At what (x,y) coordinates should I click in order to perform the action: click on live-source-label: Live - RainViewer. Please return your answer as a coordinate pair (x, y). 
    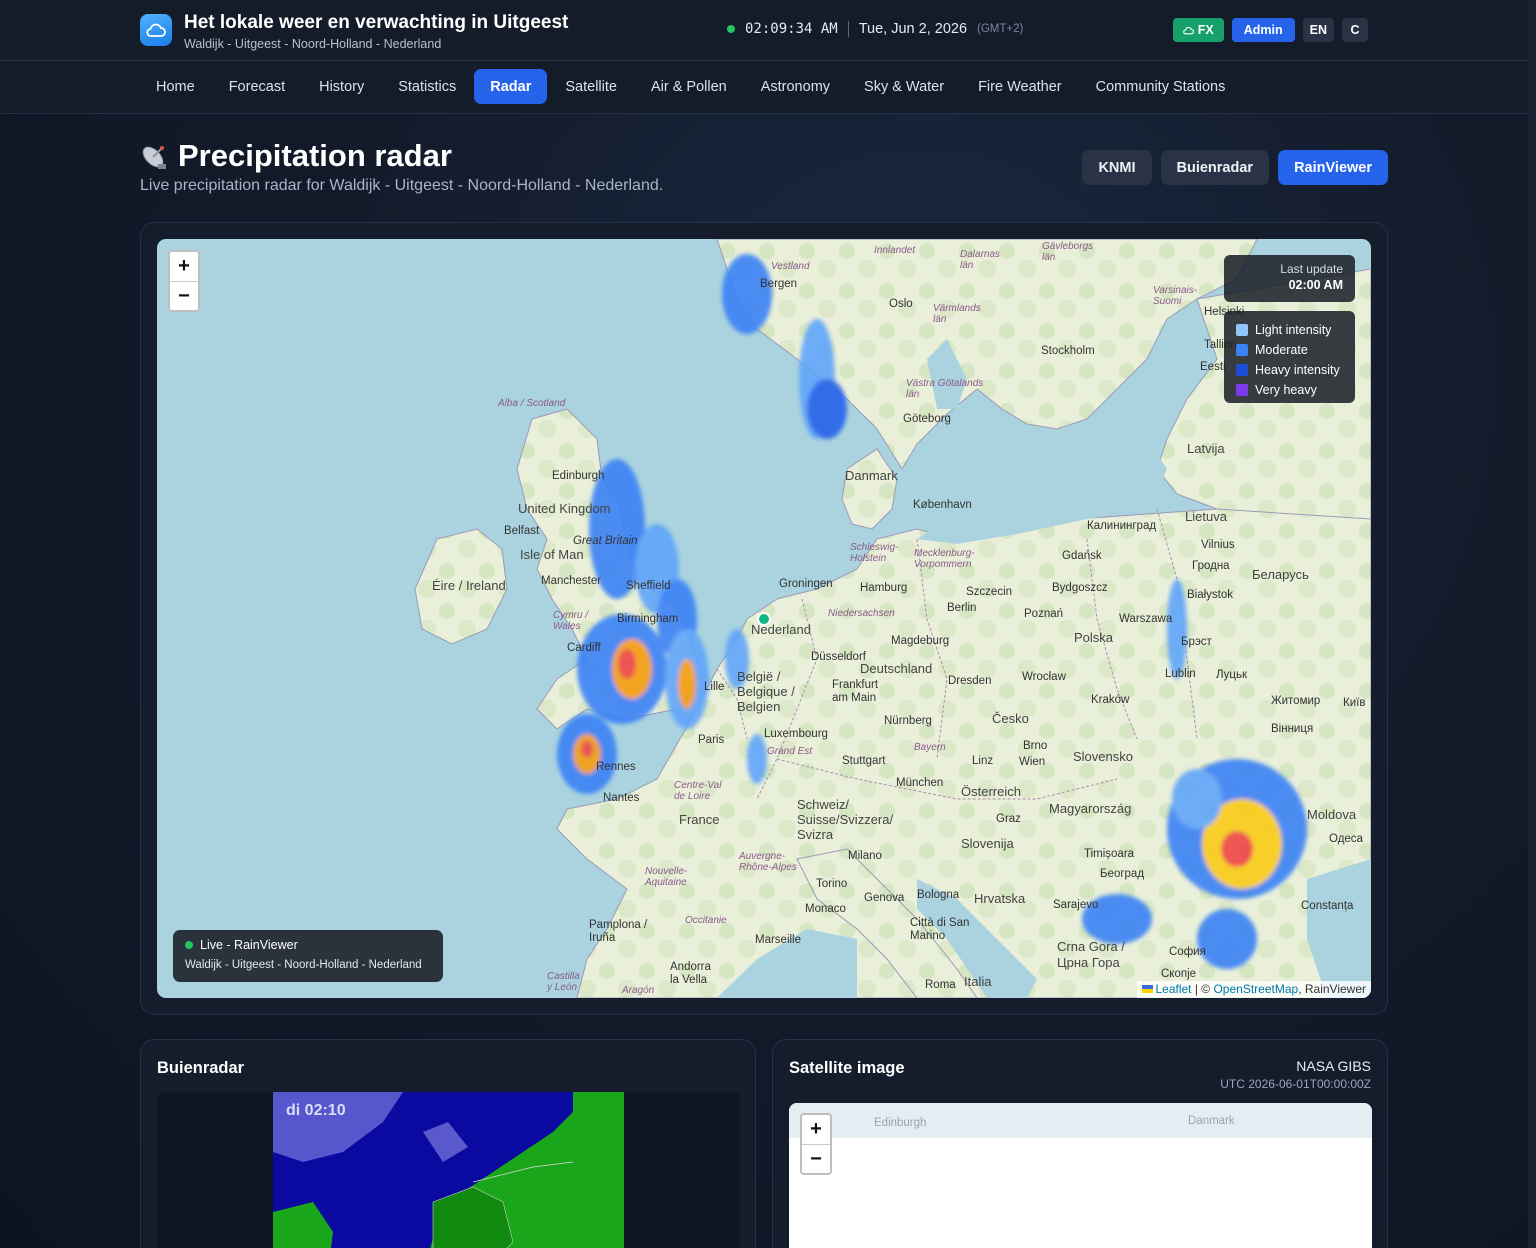
    Looking at the image, I should click on (249, 945).